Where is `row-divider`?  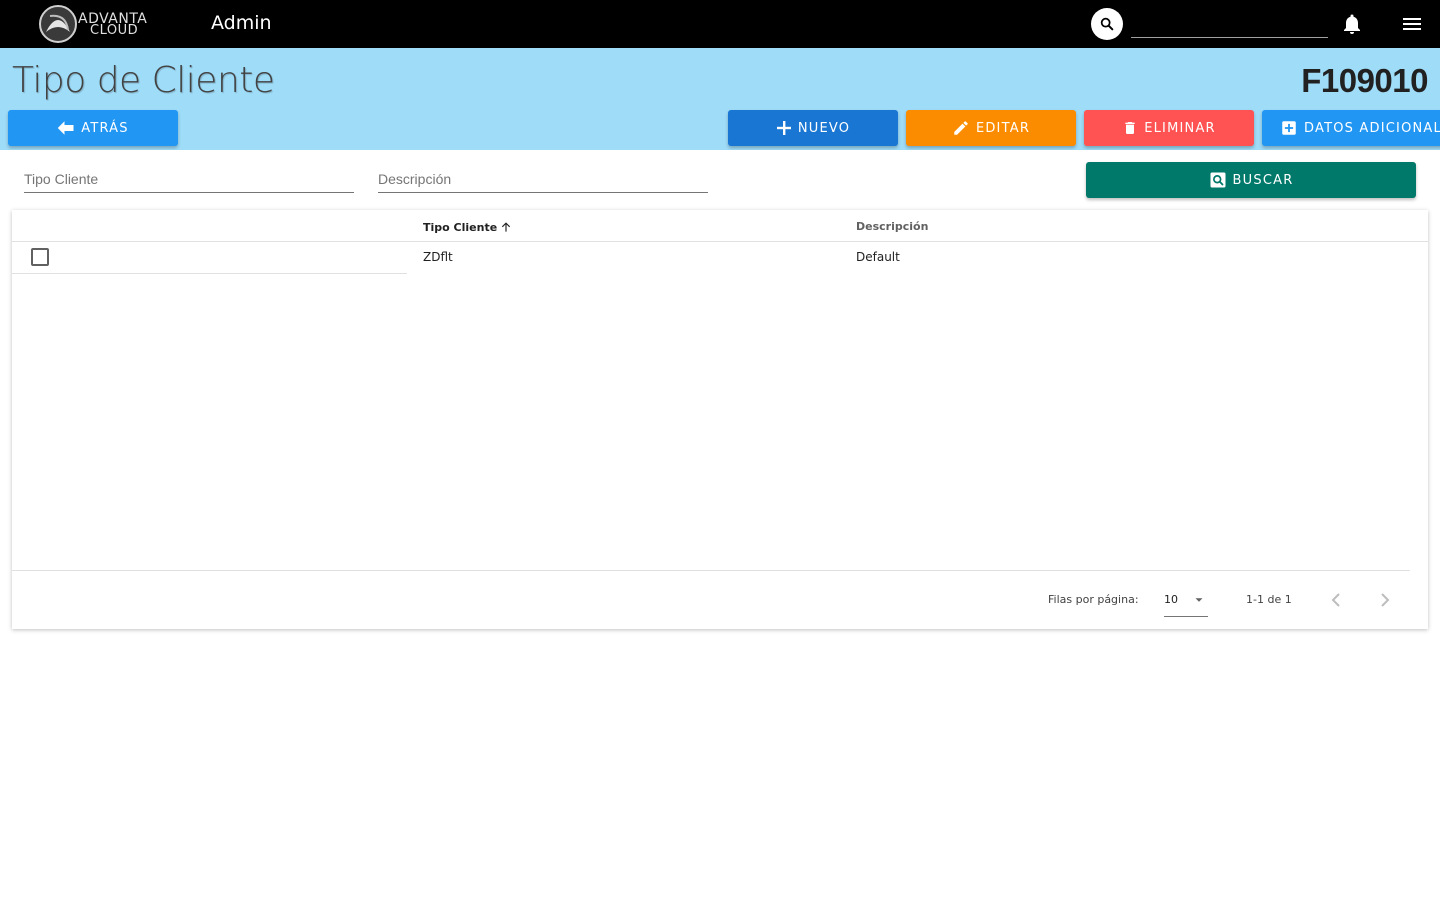 row-divider is located at coordinates (209, 273).